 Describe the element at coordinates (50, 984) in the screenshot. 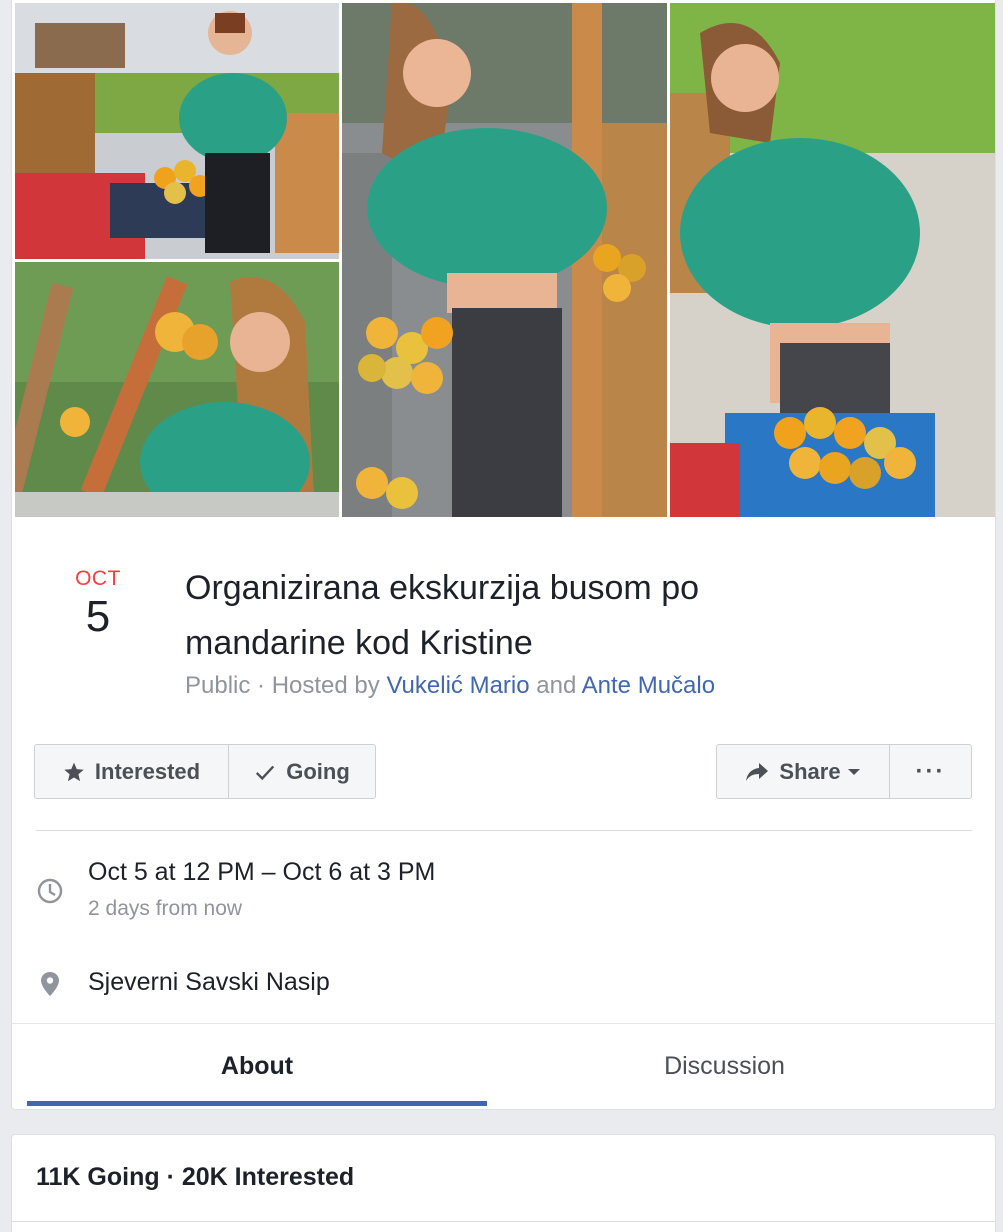

I see `map-pin-icon` at that location.